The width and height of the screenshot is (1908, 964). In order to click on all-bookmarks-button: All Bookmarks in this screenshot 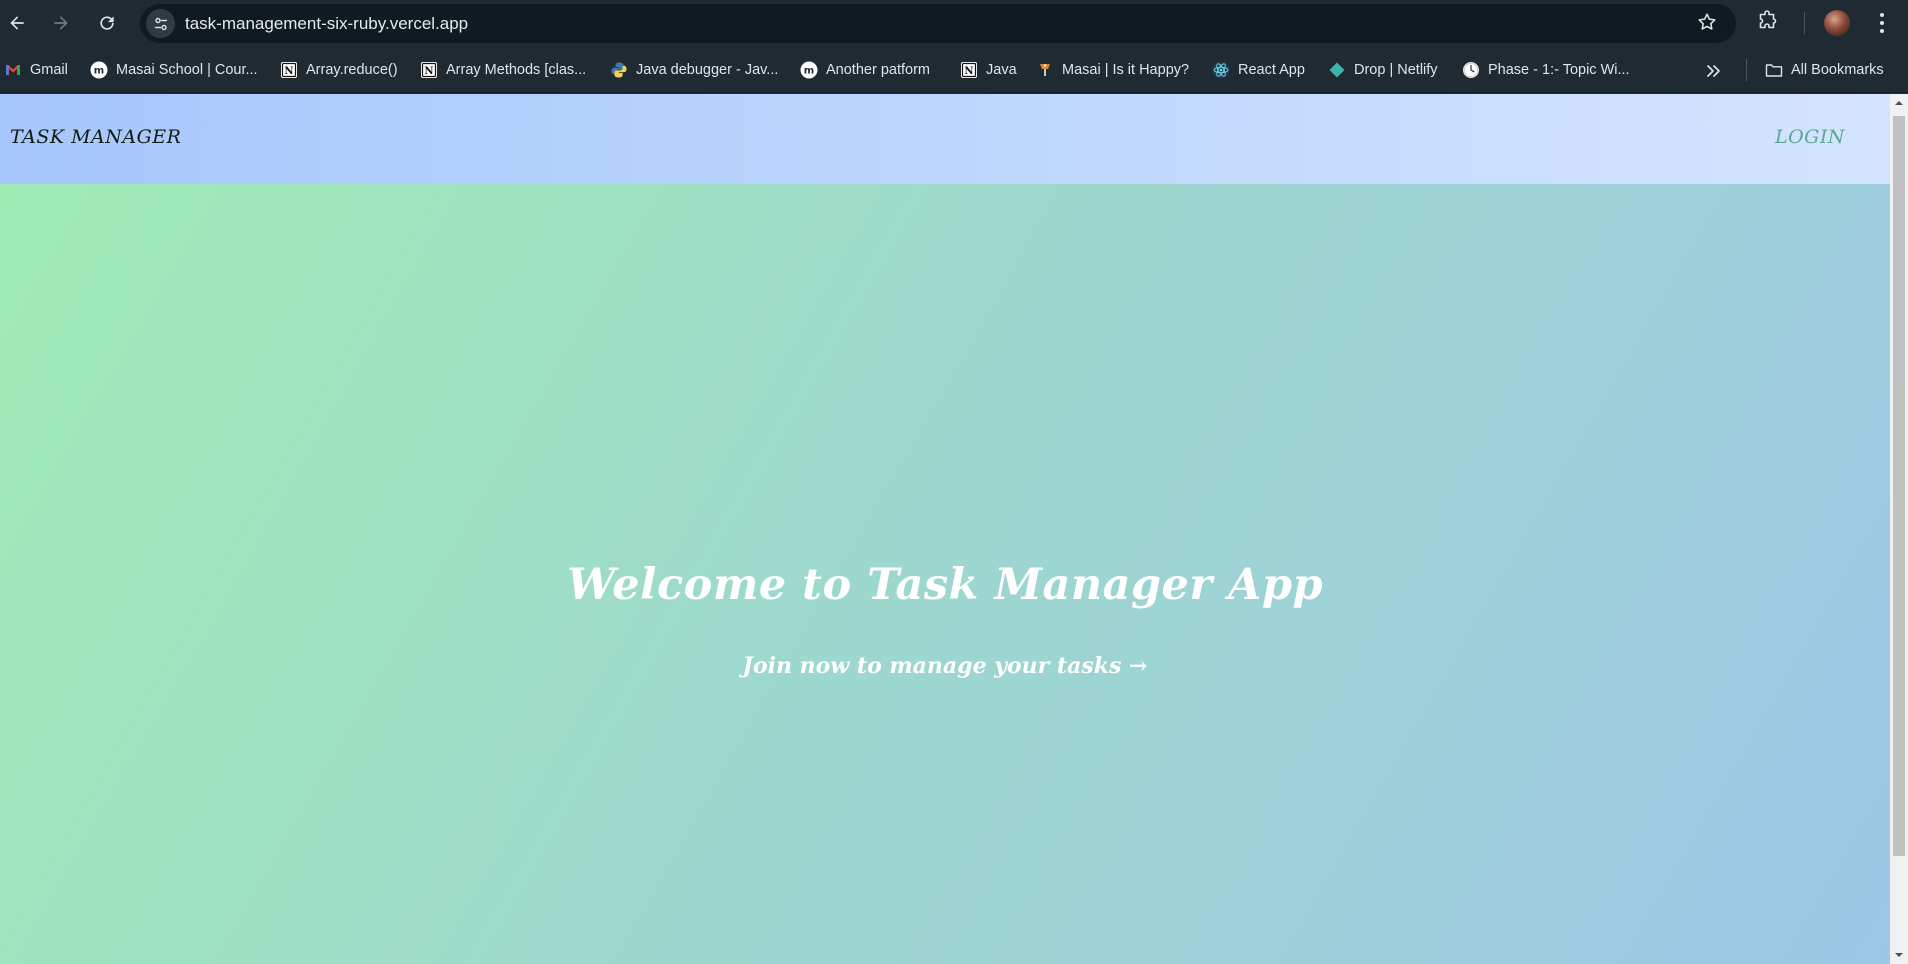, I will do `click(1824, 70)`.